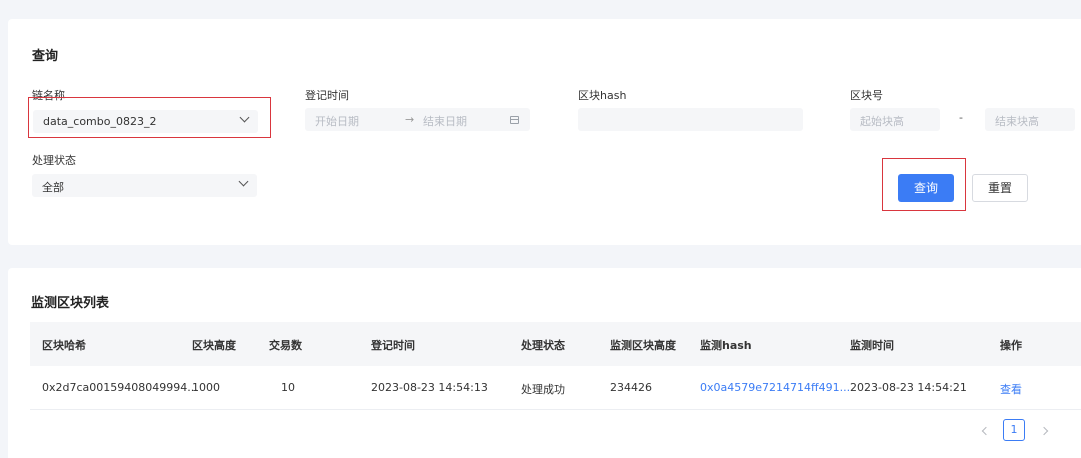 The width and height of the screenshot is (1081, 458). Describe the element at coordinates (206, 387) in the screenshot. I see `cell-block-height: 1000` at that location.